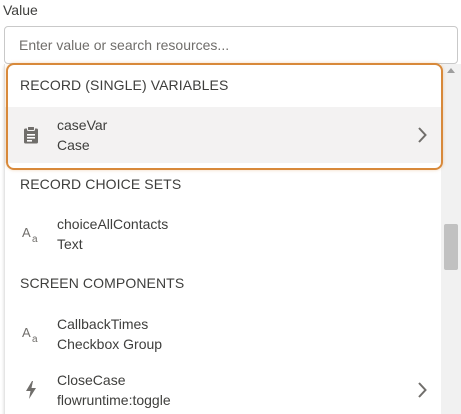 This screenshot has width=461, height=414. I want to click on value-field-label: Value, so click(20, 10).